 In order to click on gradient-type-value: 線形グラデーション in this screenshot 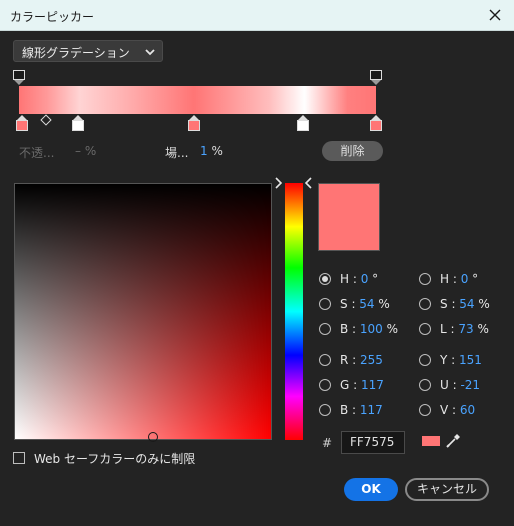, I will do `click(76, 53)`.